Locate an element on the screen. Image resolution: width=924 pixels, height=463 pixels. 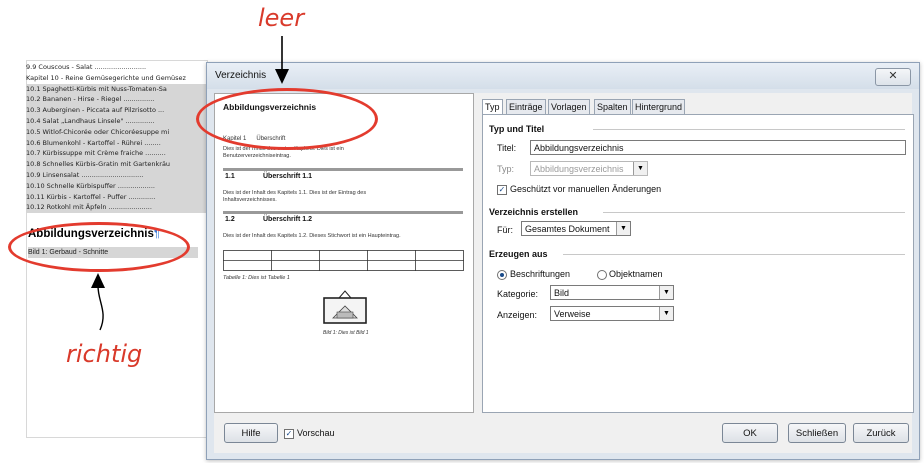
titel-label: Titel: is located at coordinates (507, 148).